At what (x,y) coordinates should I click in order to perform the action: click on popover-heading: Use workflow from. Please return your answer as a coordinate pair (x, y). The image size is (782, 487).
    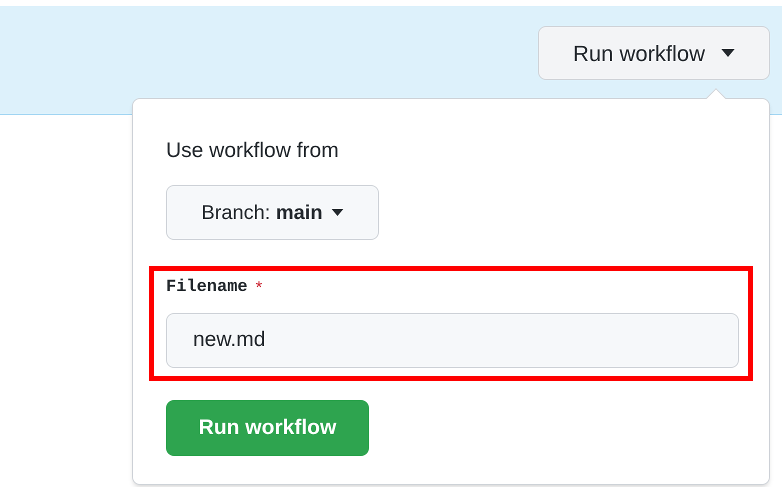
    Looking at the image, I should click on (253, 151).